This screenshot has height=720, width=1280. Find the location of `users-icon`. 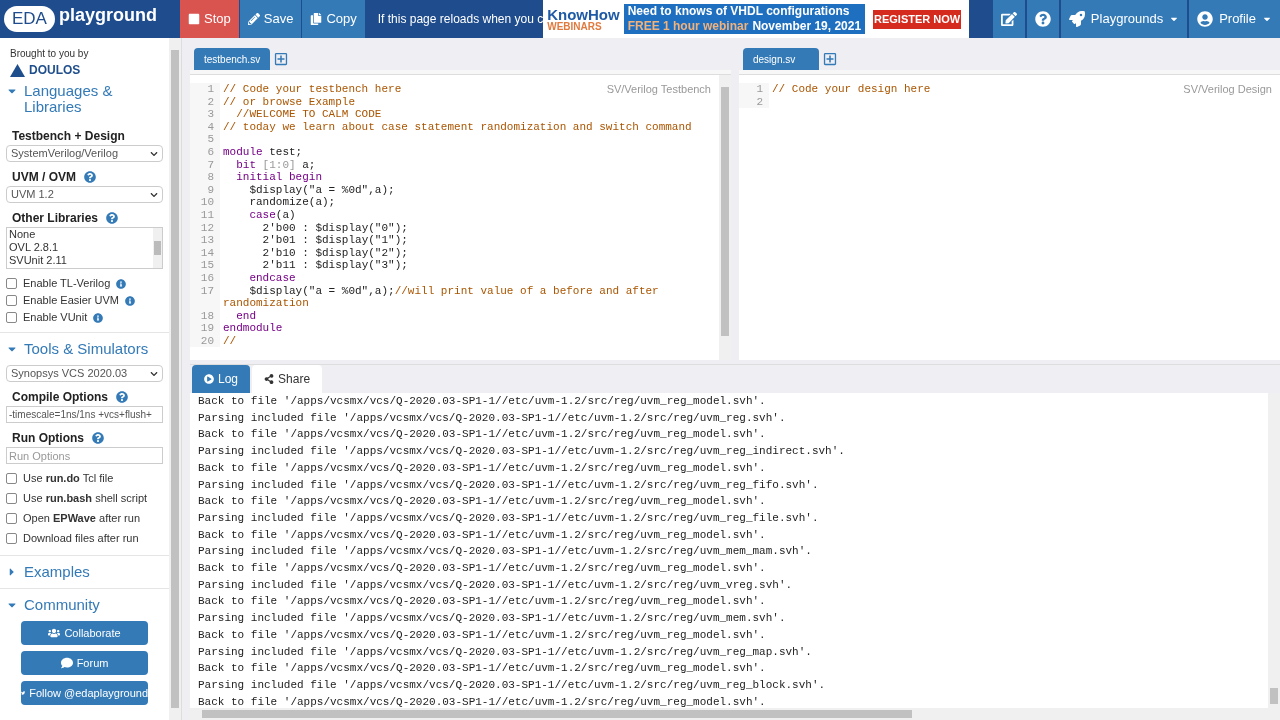

users-icon is located at coordinates (54, 633).